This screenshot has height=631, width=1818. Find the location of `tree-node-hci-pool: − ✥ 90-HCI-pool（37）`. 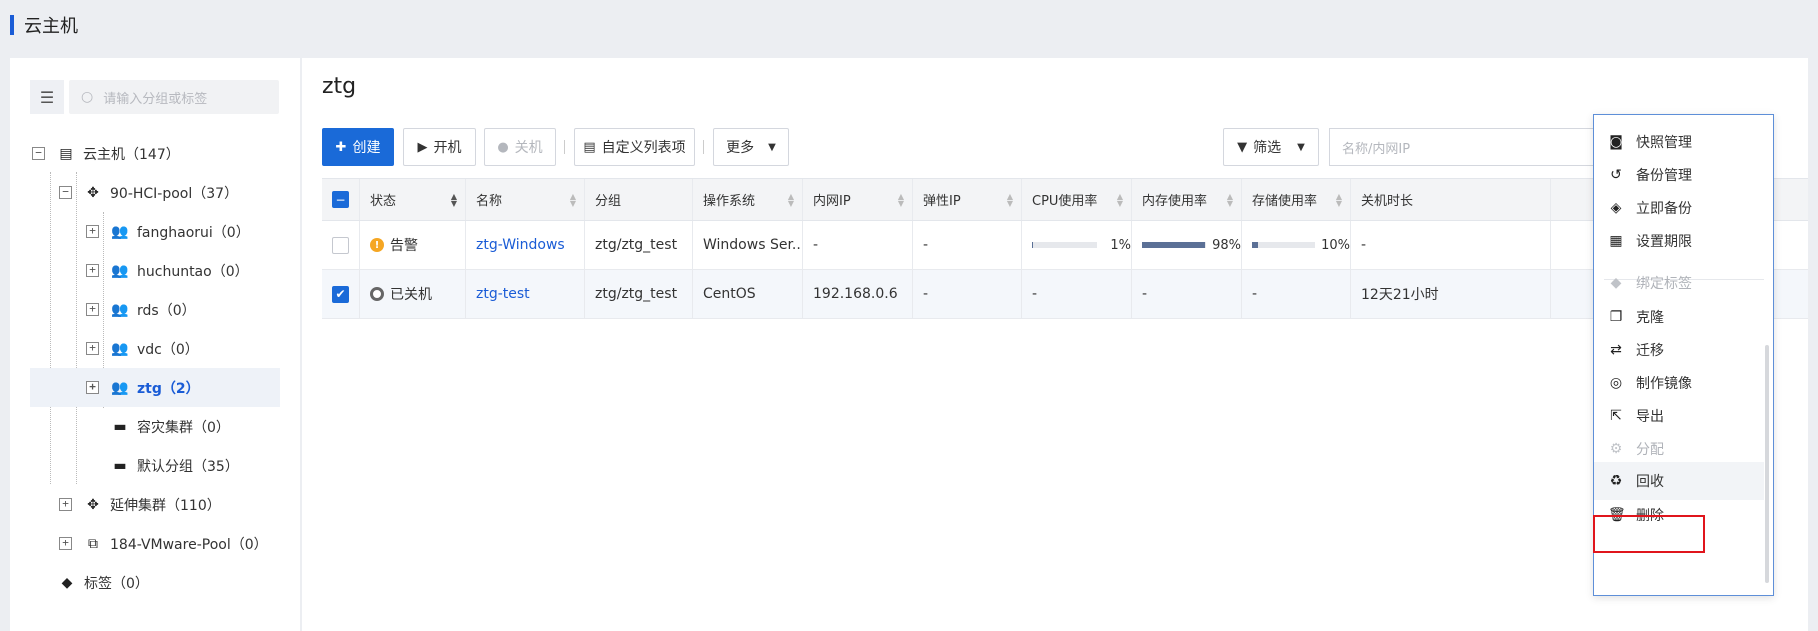

tree-node-hci-pool: − ✥ 90-HCI-pool（37） is located at coordinates (155, 192).